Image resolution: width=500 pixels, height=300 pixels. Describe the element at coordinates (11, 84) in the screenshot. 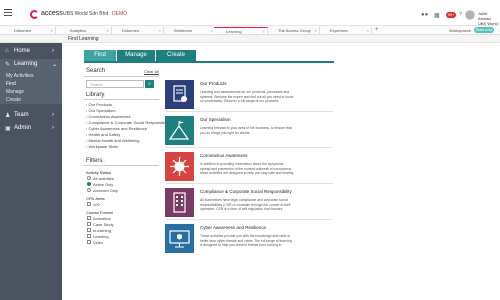

I see `sidebar-subitem-find: Find` at that location.